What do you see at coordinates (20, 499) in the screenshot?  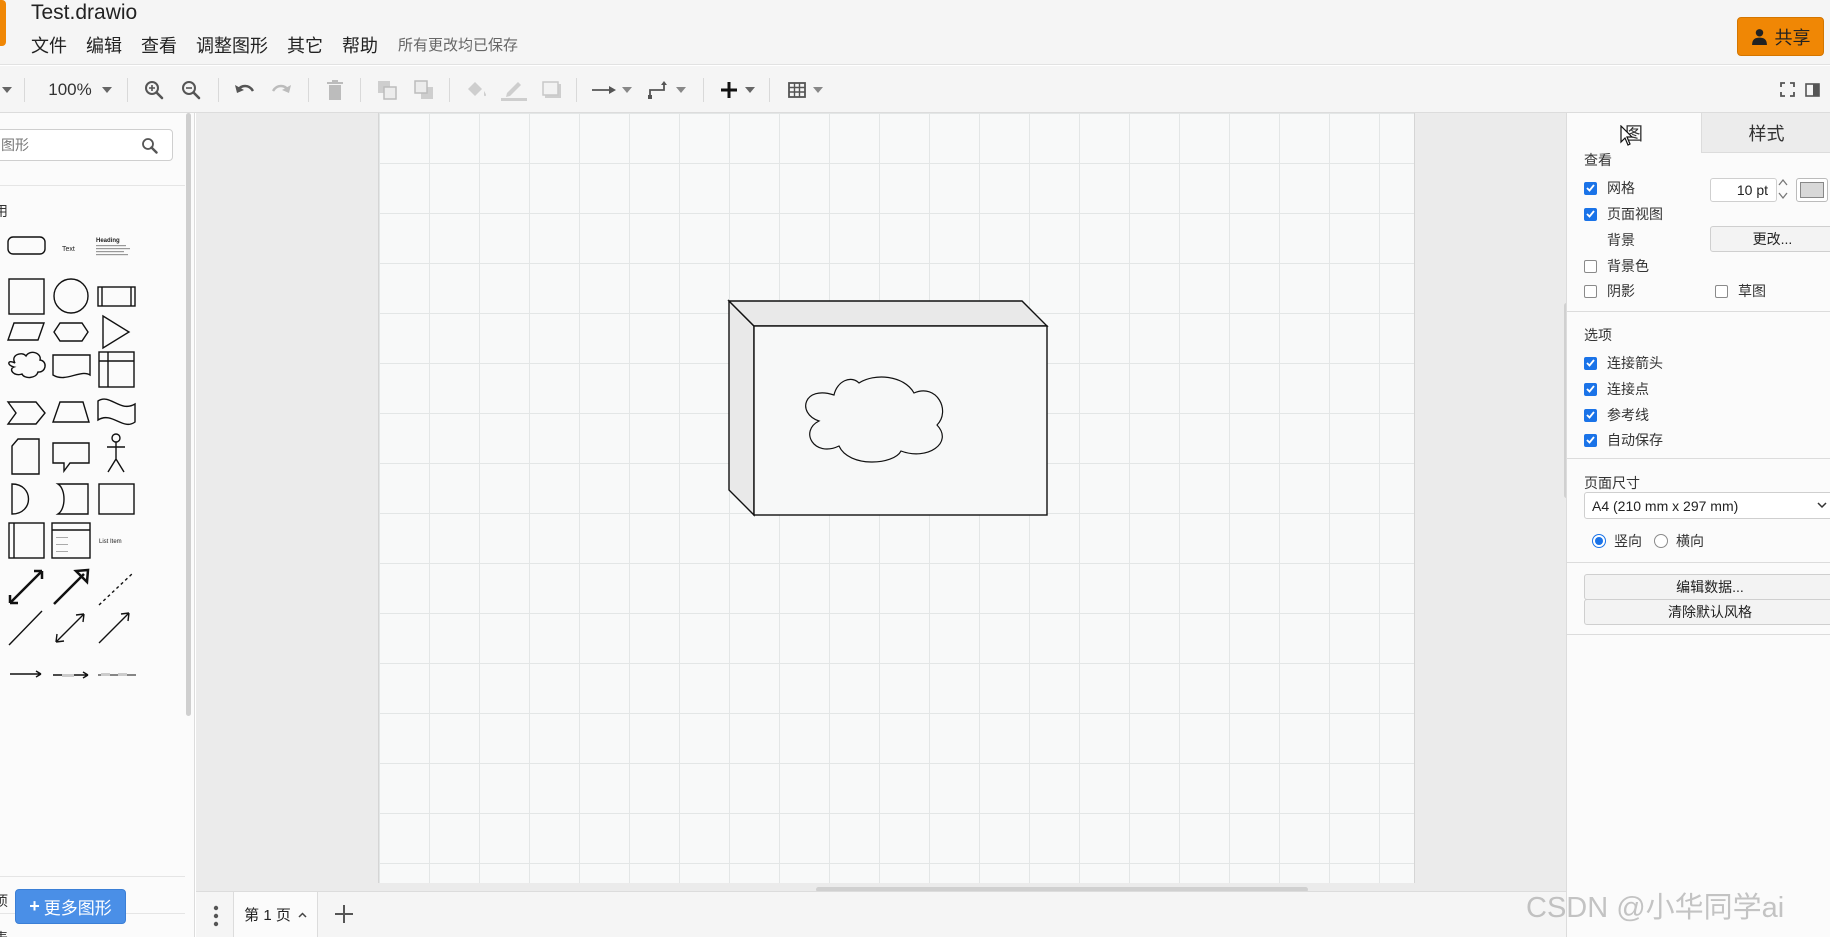 I see `delay-shape` at bounding box center [20, 499].